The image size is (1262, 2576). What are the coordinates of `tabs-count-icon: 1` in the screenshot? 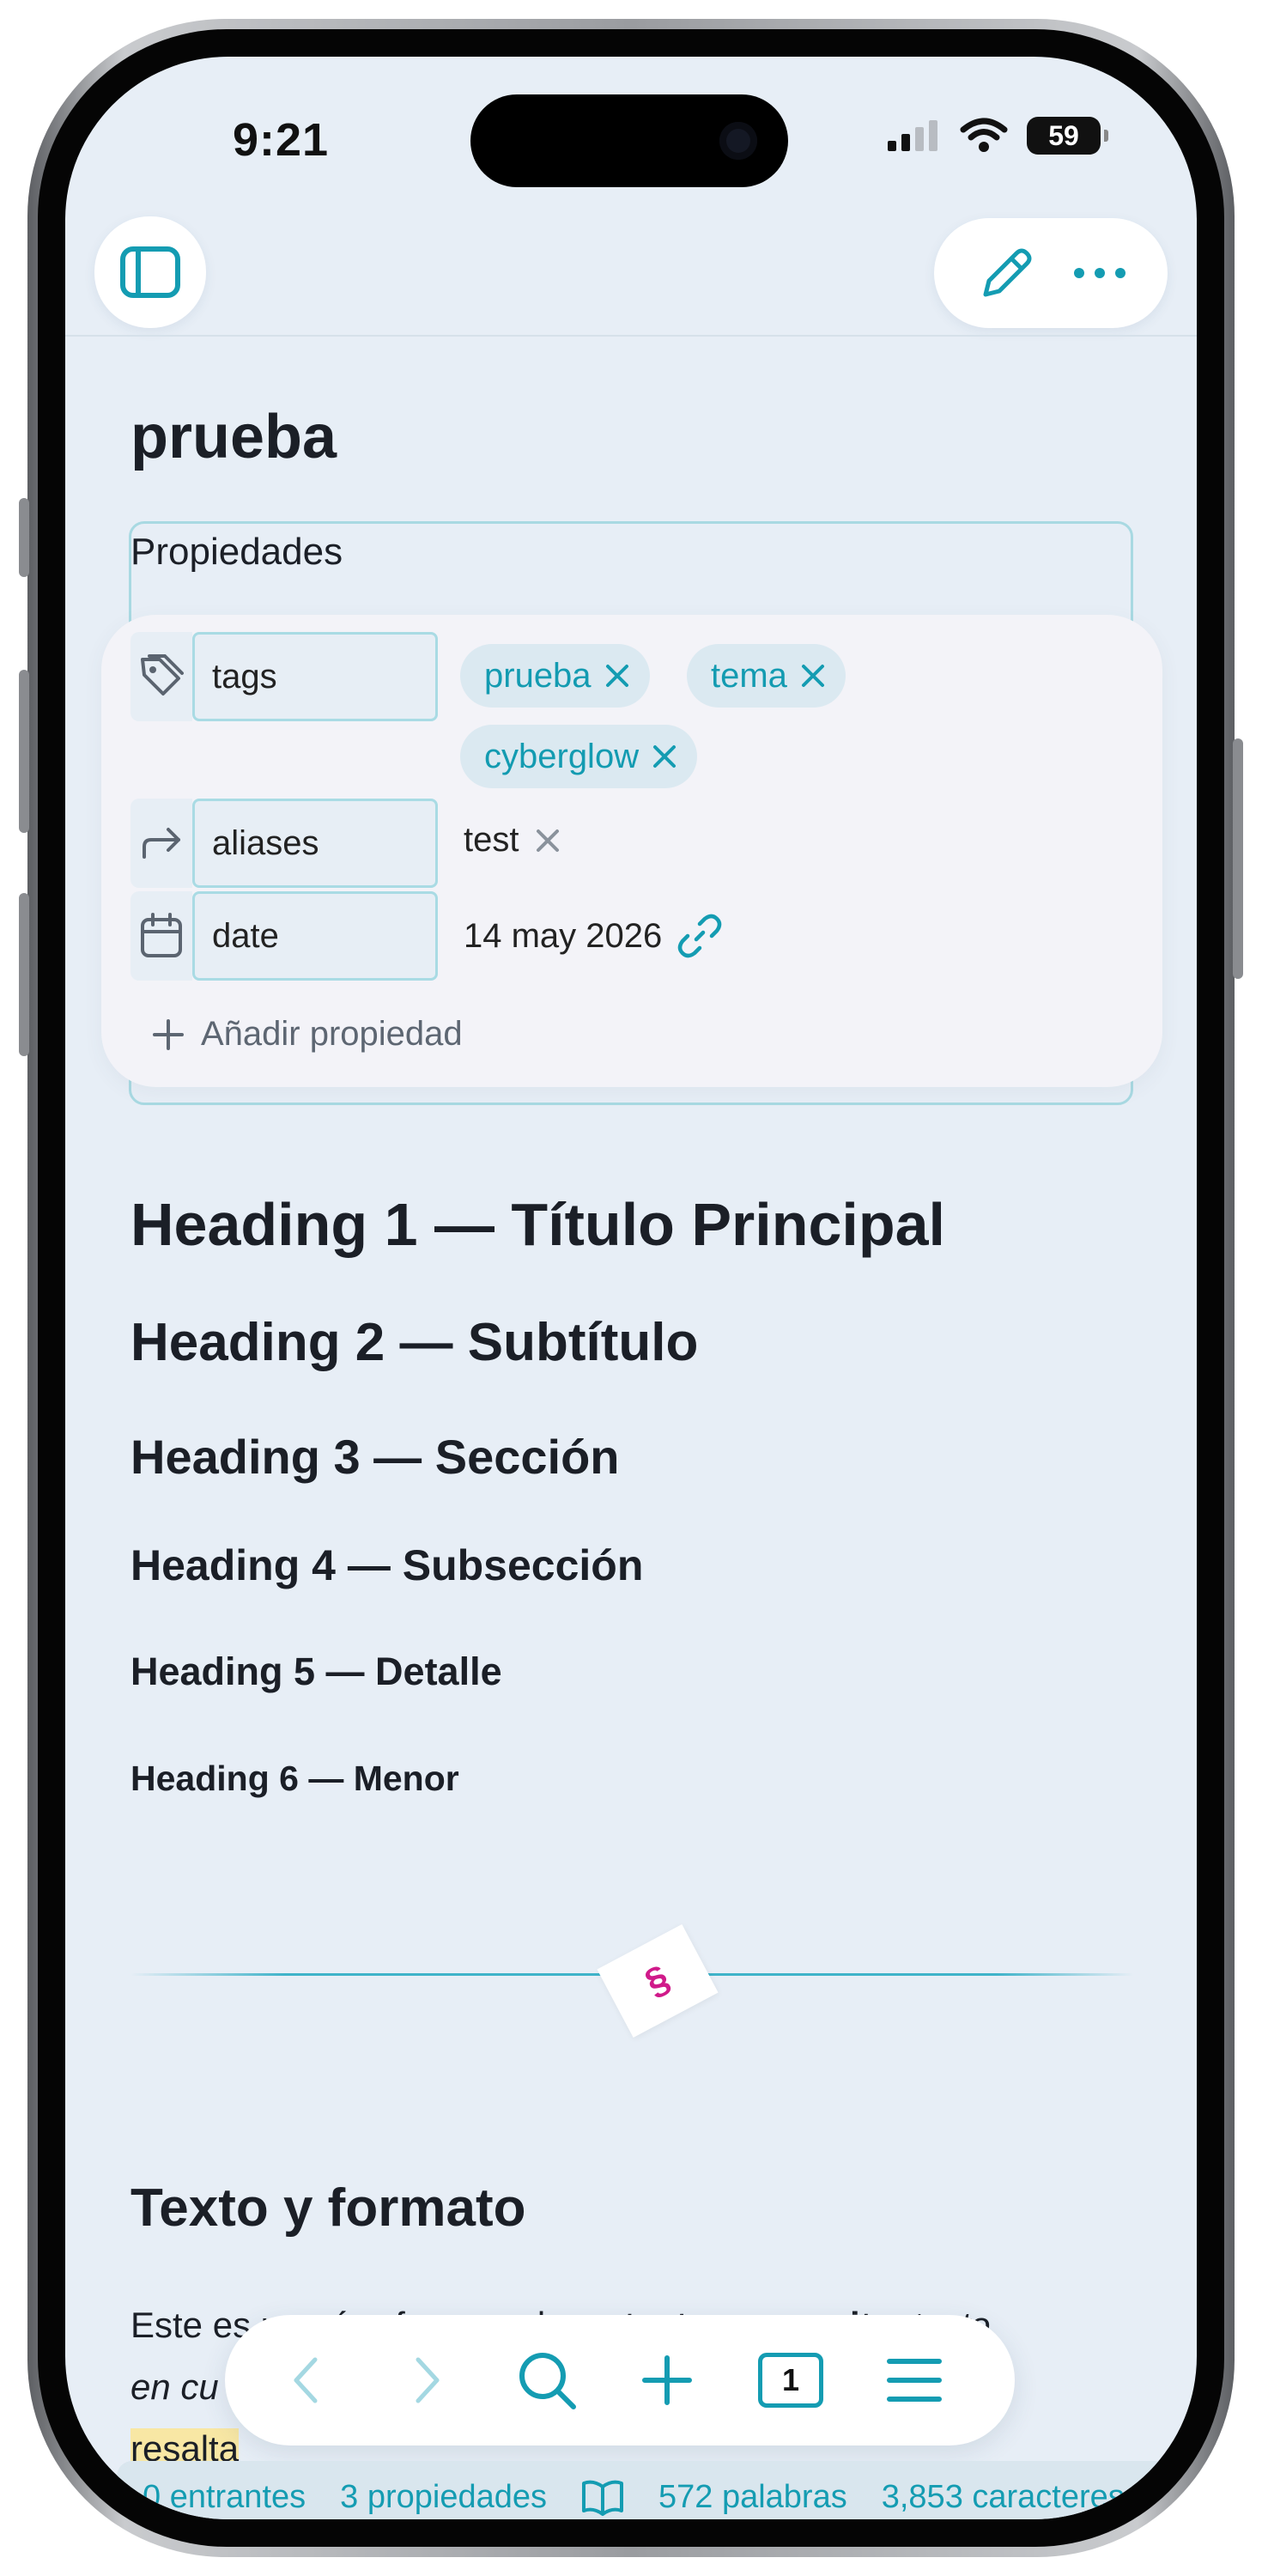 It's located at (790, 2380).